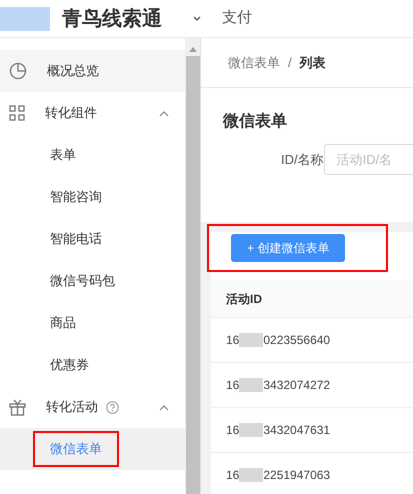  I want to click on sidebar-item: 商品, so click(63, 323).